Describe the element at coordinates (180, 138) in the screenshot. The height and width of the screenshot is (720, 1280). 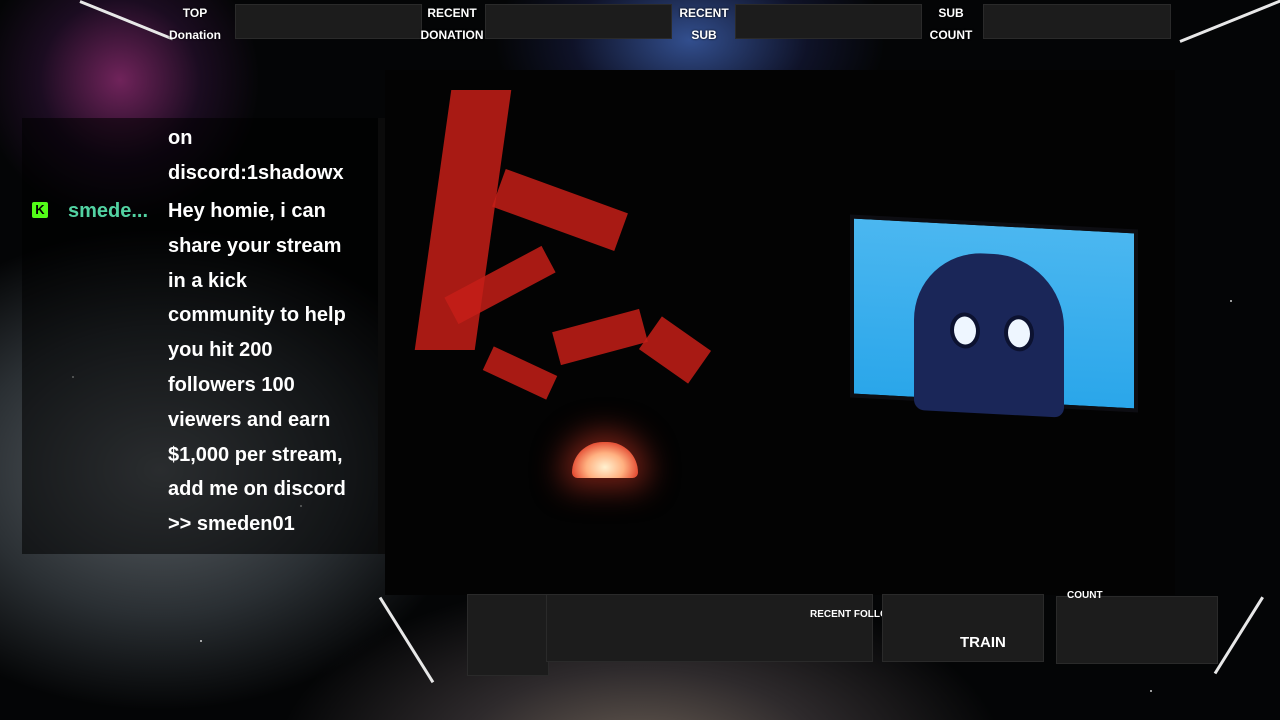
I see `chat-prev-message-line: on` at that location.